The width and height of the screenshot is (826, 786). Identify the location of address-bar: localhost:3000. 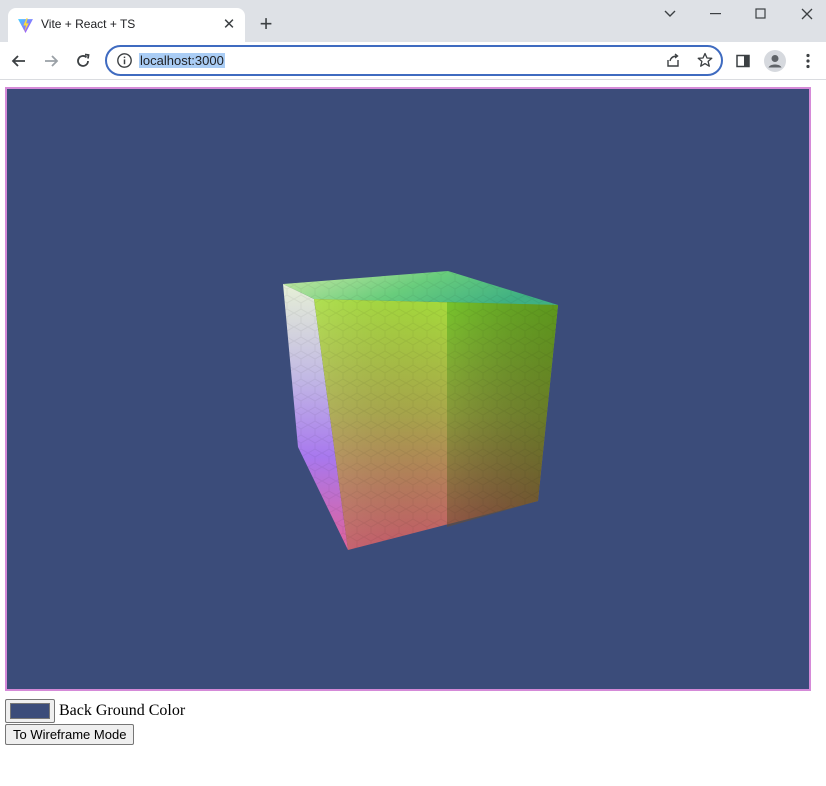
(414, 60).